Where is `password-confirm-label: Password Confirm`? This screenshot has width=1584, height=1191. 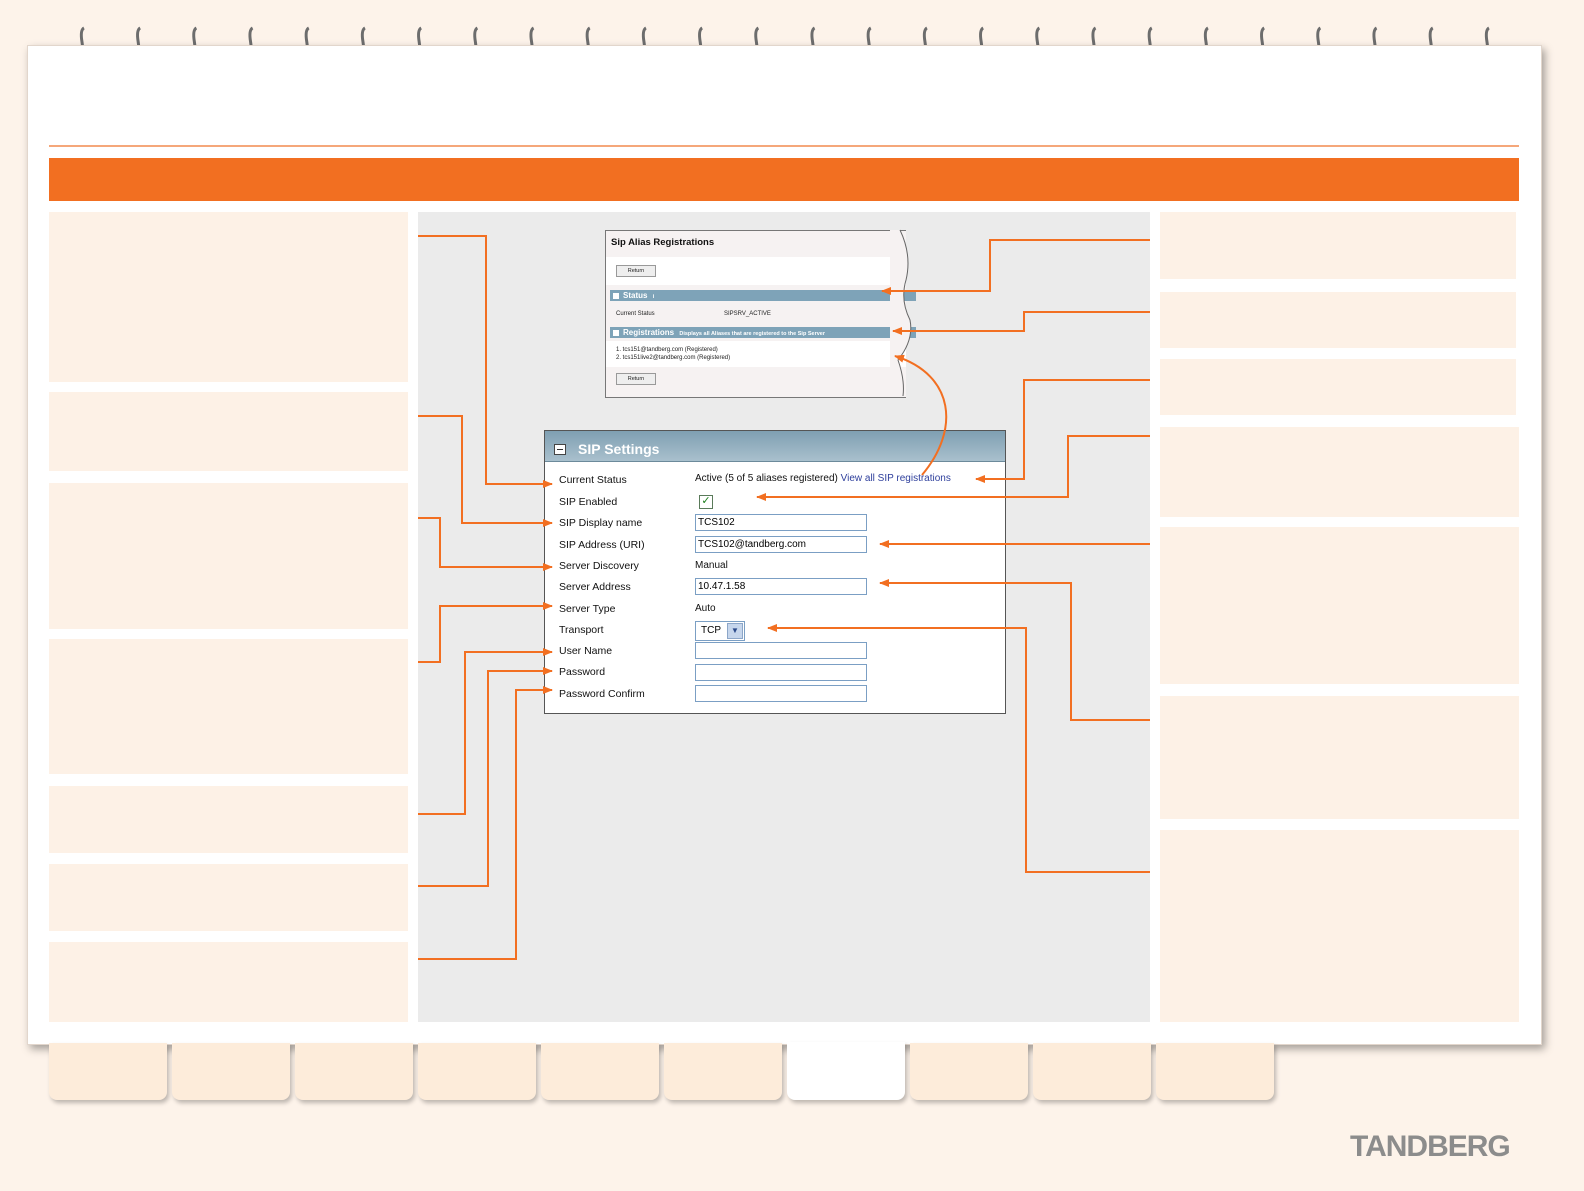
password-confirm-label: Password Confirm is located at coordinates (602, 694).